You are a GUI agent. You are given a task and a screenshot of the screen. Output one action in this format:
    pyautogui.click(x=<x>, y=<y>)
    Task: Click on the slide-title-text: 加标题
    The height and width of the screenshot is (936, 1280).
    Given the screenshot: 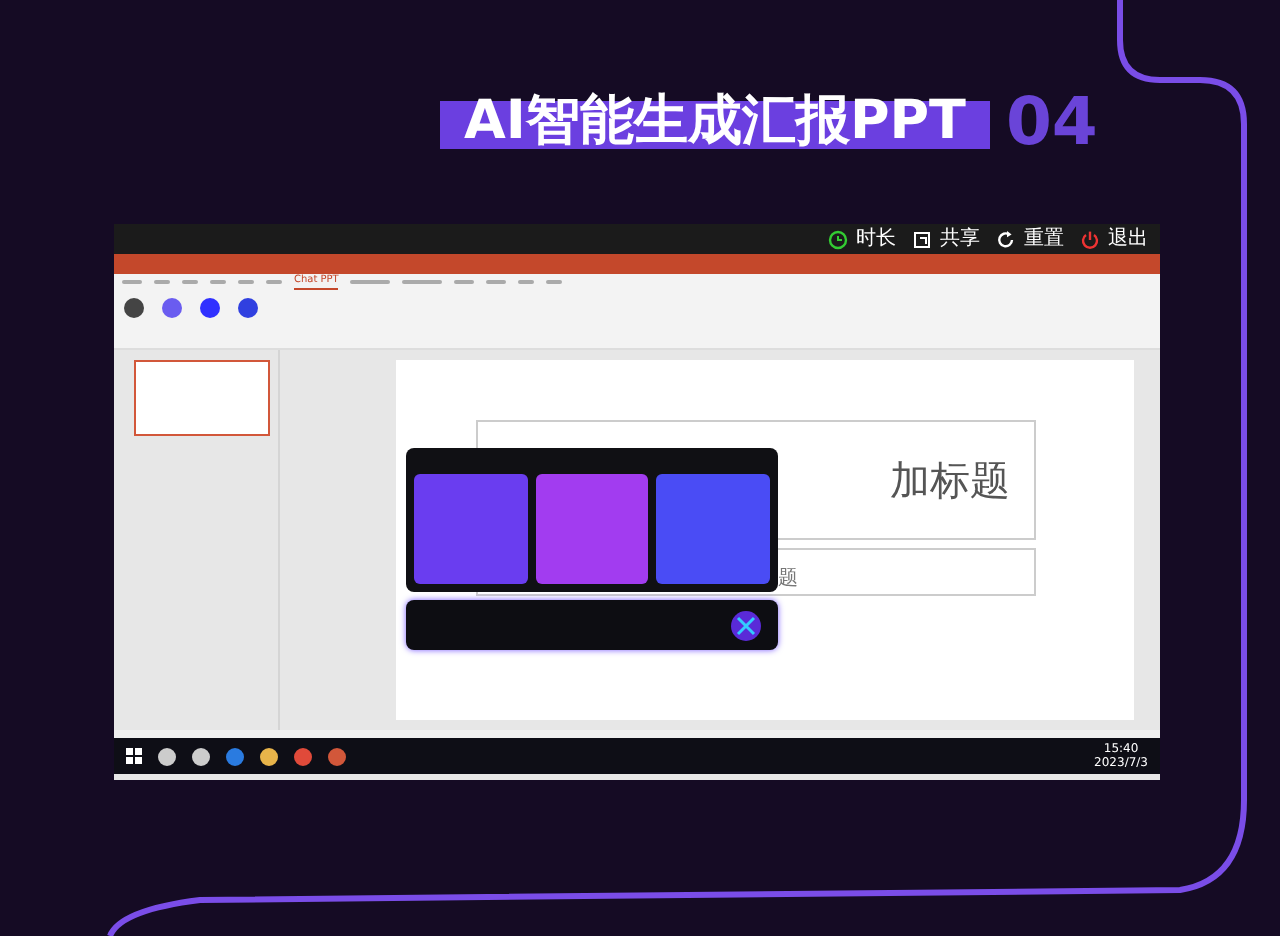 What is the action you would take?
    pyautogui.click(x=950, y=481)
    